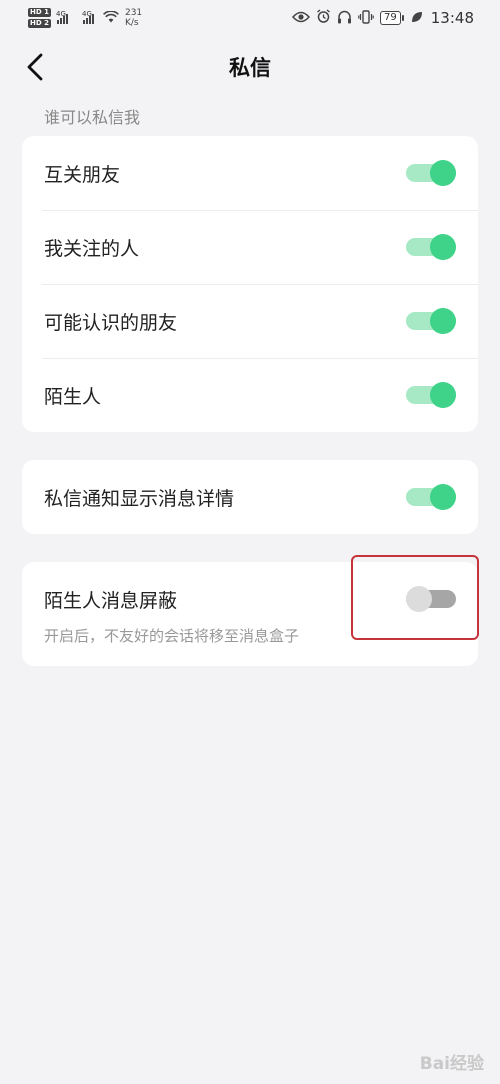 The height and width of the screenshot is (1084, 500). I want to click on chevron-left-icon, so click(35, 67).